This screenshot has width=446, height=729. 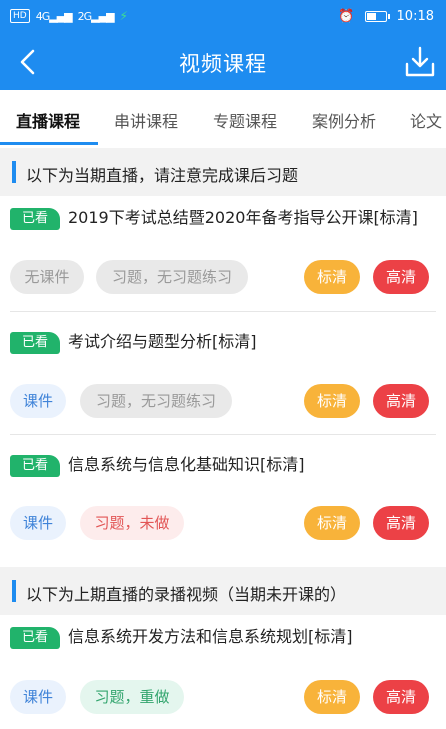 What do you see at coordinates (186, 594) in the screenshot?
I see `section-title: 以下为上期直播的录播视频（当期未开课的）` at bounding box center [186, 594].